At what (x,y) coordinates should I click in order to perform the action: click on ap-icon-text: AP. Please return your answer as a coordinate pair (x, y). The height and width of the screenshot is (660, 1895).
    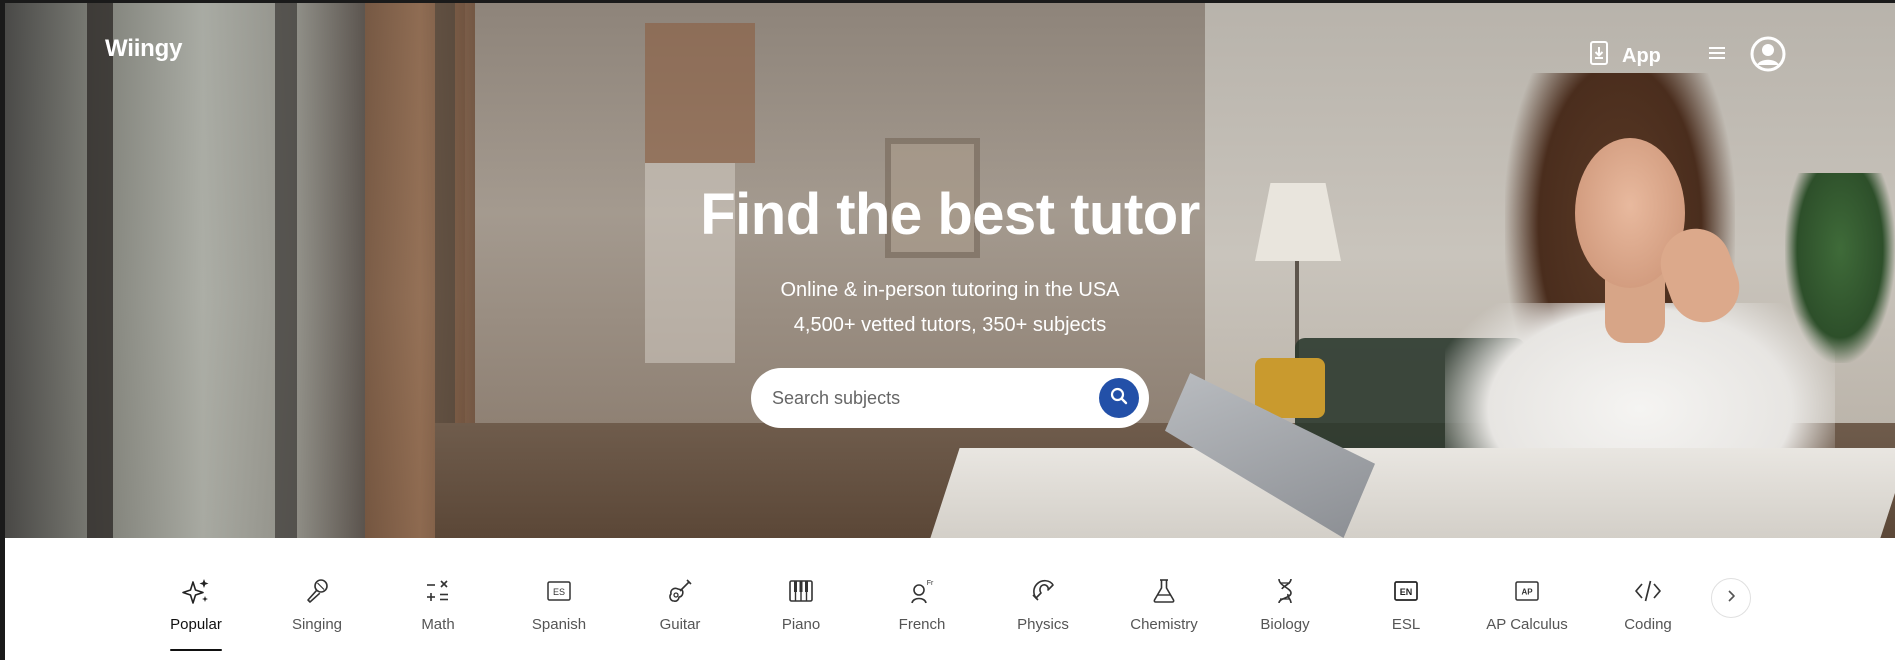
    Looking at the image, I should click on (1527, 592).